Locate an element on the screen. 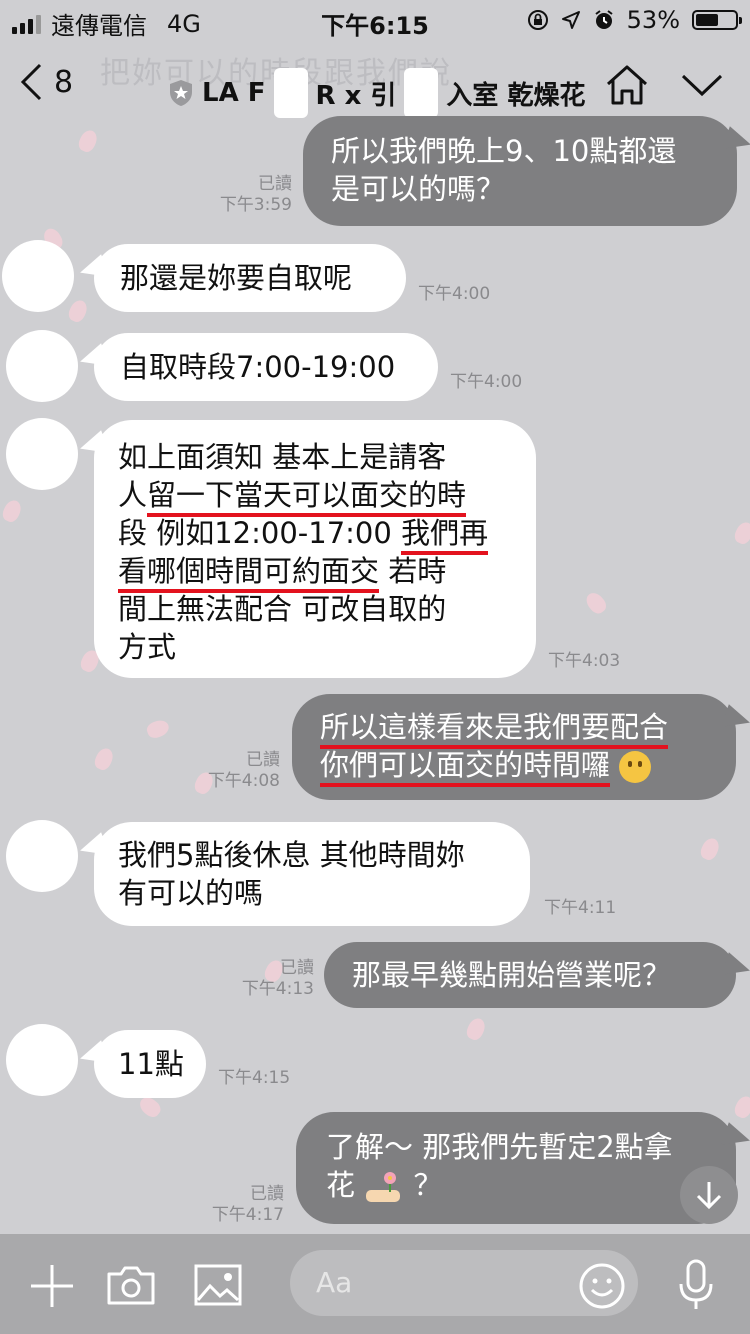 The height and width of the screenshot is (1334, 750). battery-icon is located at coordinates (717, 20).